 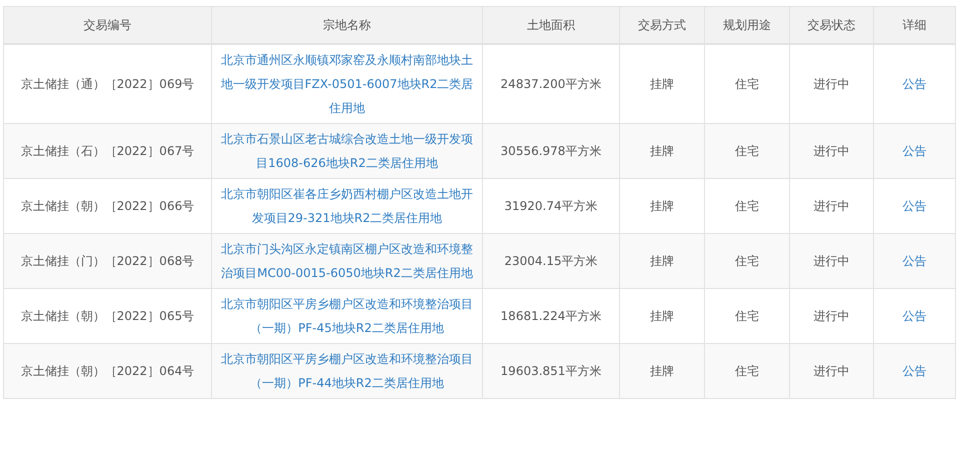 What do you see at coordinates (747, 25) in the screenshot?
I see `column-header: 规划用途` at bounding box center [747, 25].